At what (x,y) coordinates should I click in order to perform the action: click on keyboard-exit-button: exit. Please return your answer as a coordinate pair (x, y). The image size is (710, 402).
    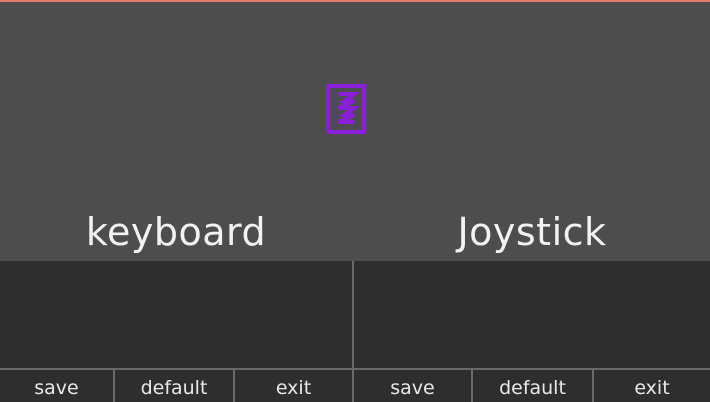
    Looking at the image, I should click on (293, 386).